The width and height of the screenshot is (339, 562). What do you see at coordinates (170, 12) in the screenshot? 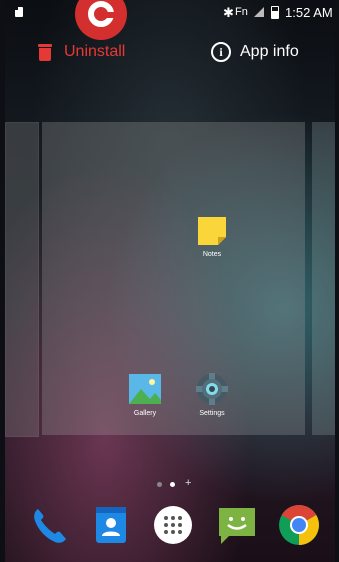
I see `status-bar: ✱ Fn 1:52 AM` at bounding box center [170, 12].